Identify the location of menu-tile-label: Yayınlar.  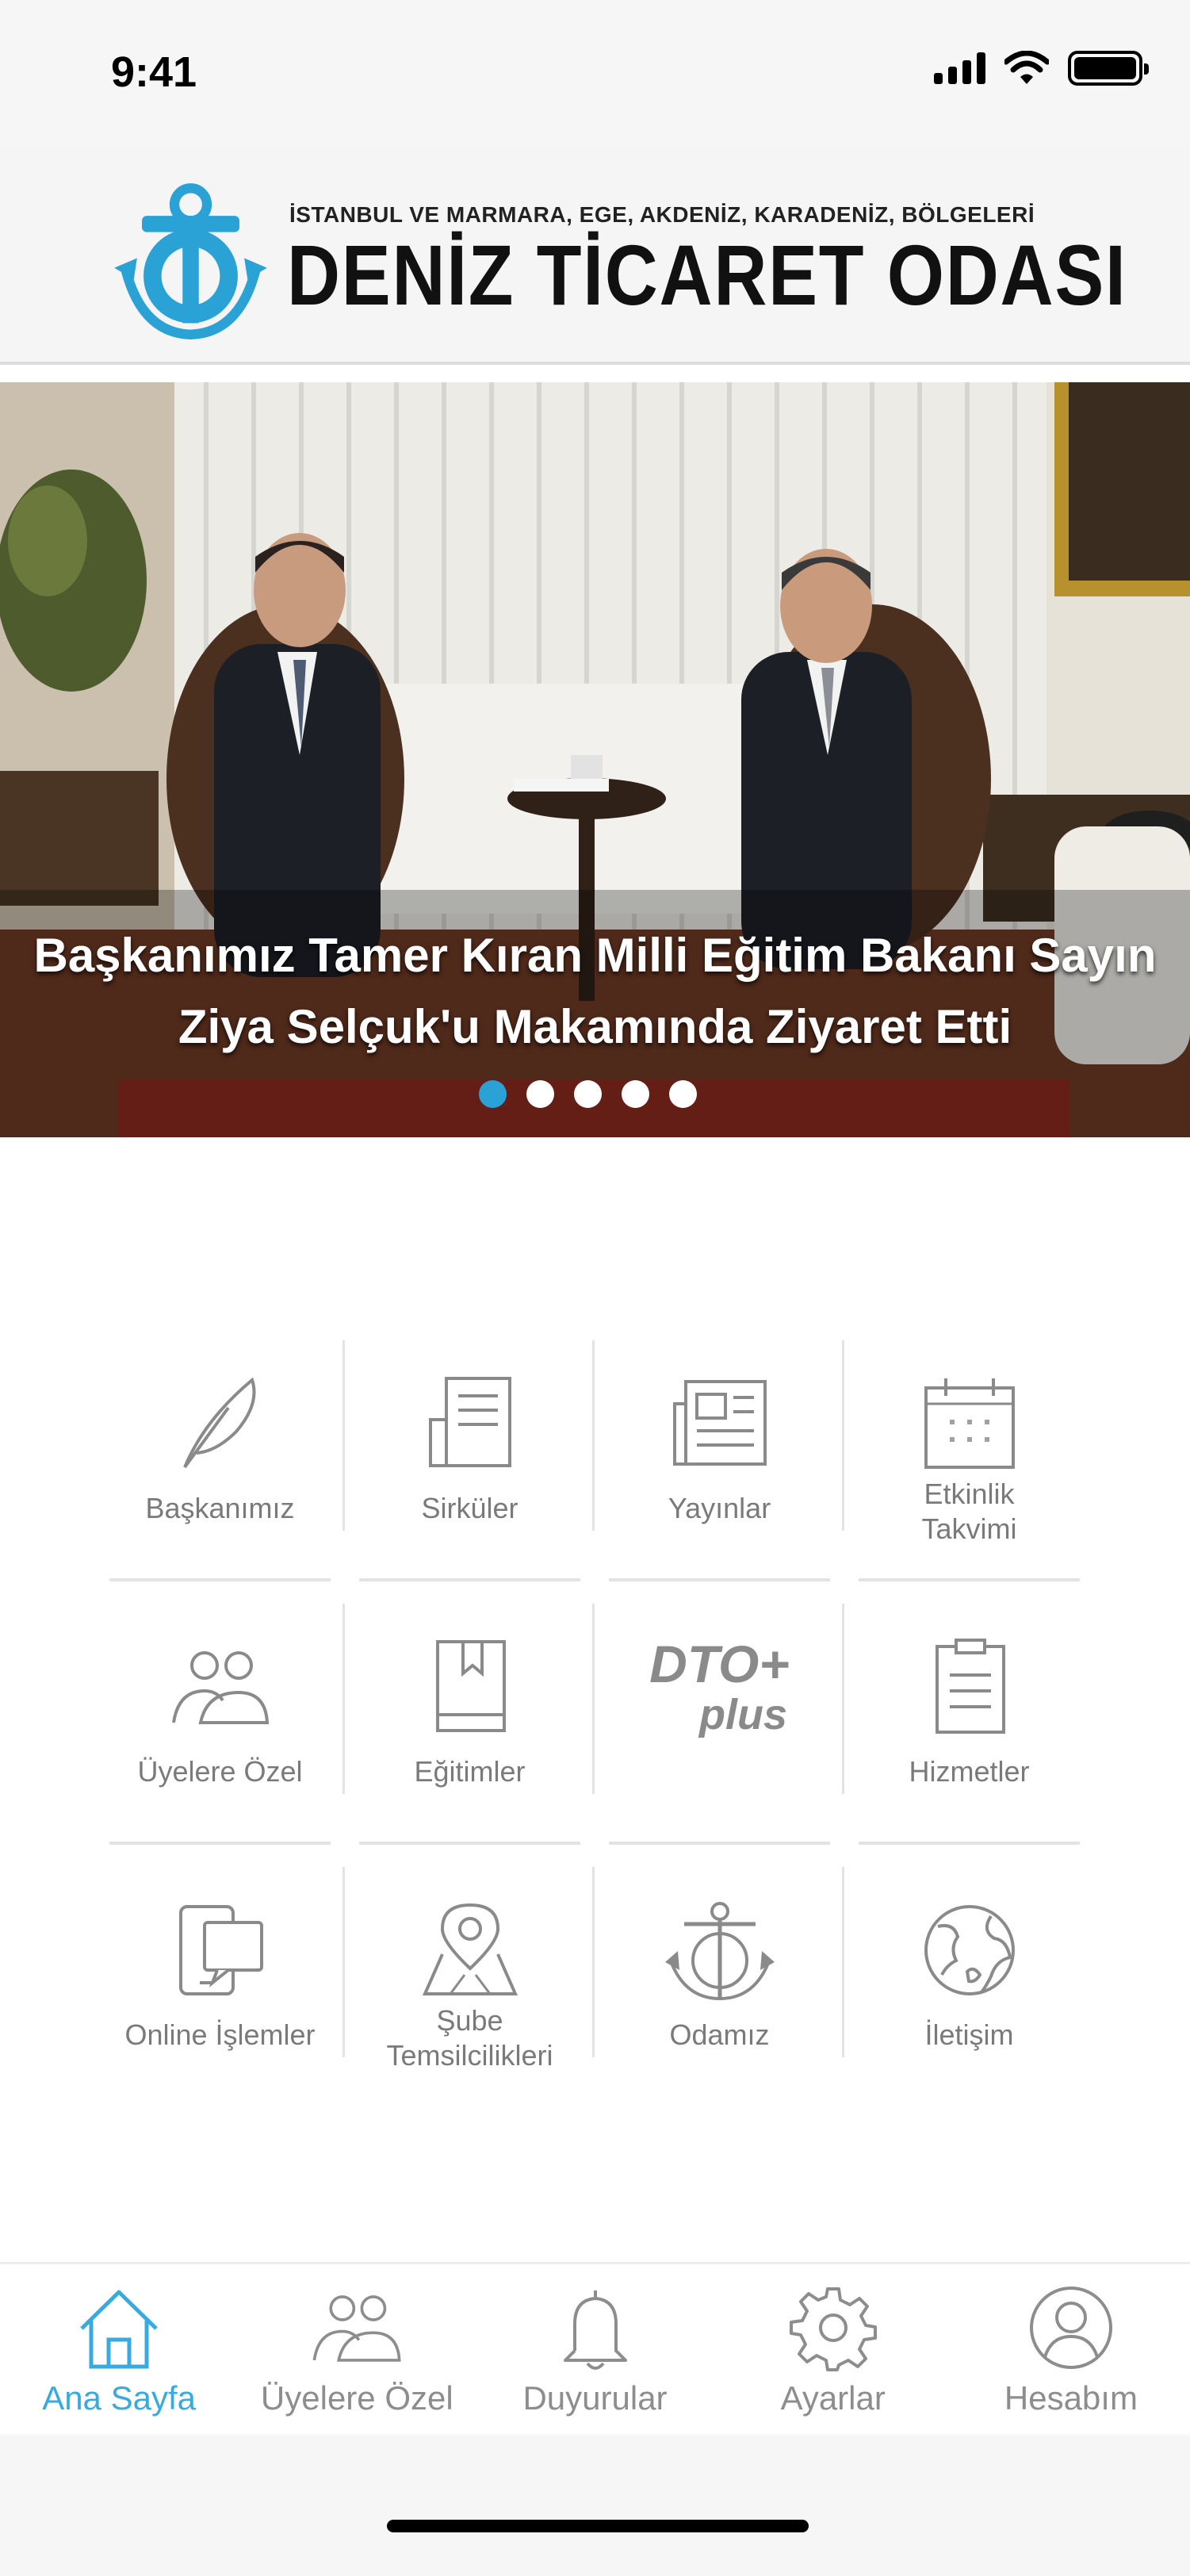
(719, 1508).